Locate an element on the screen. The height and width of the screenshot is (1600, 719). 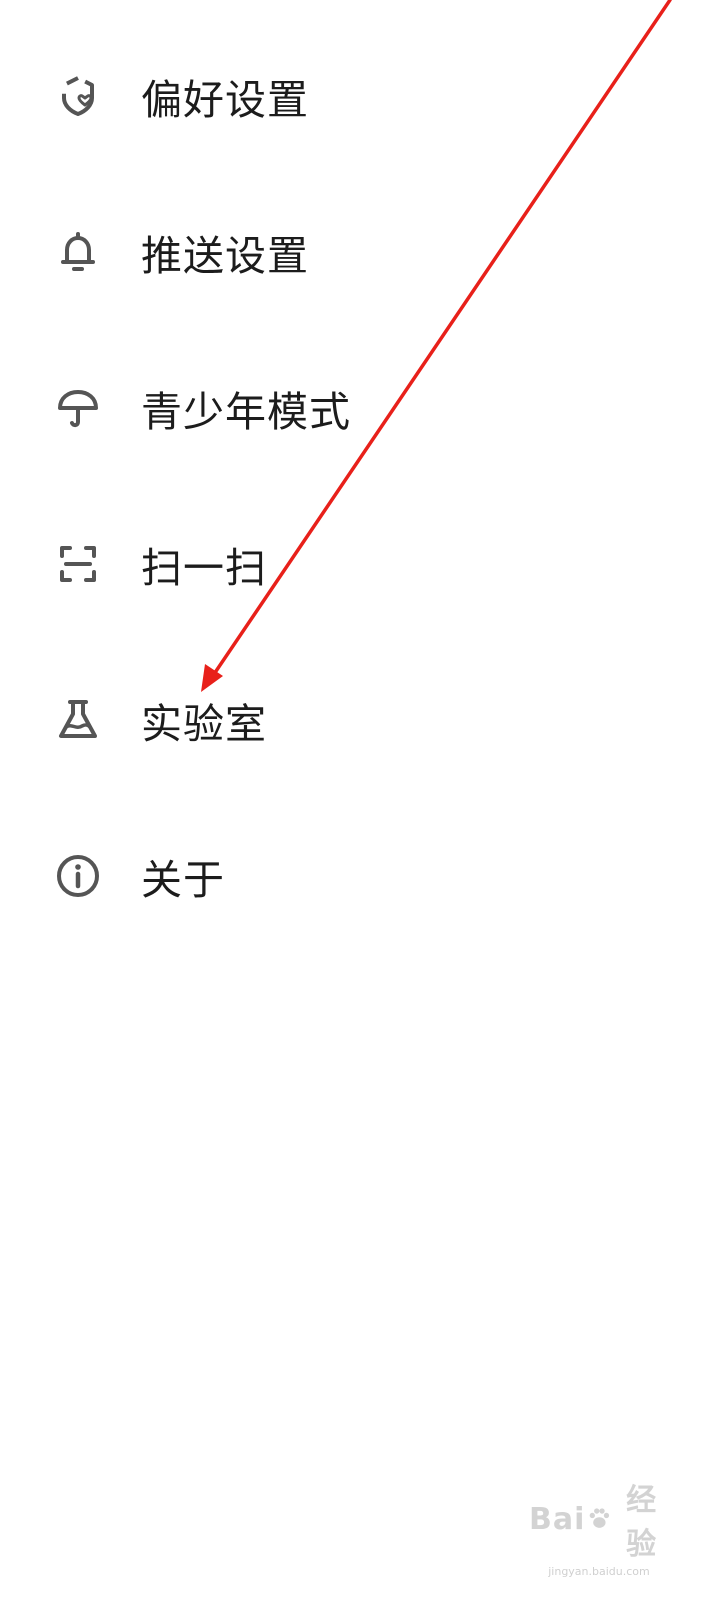
menu-item-label: 实验室 is located at coordinates (204, 724).